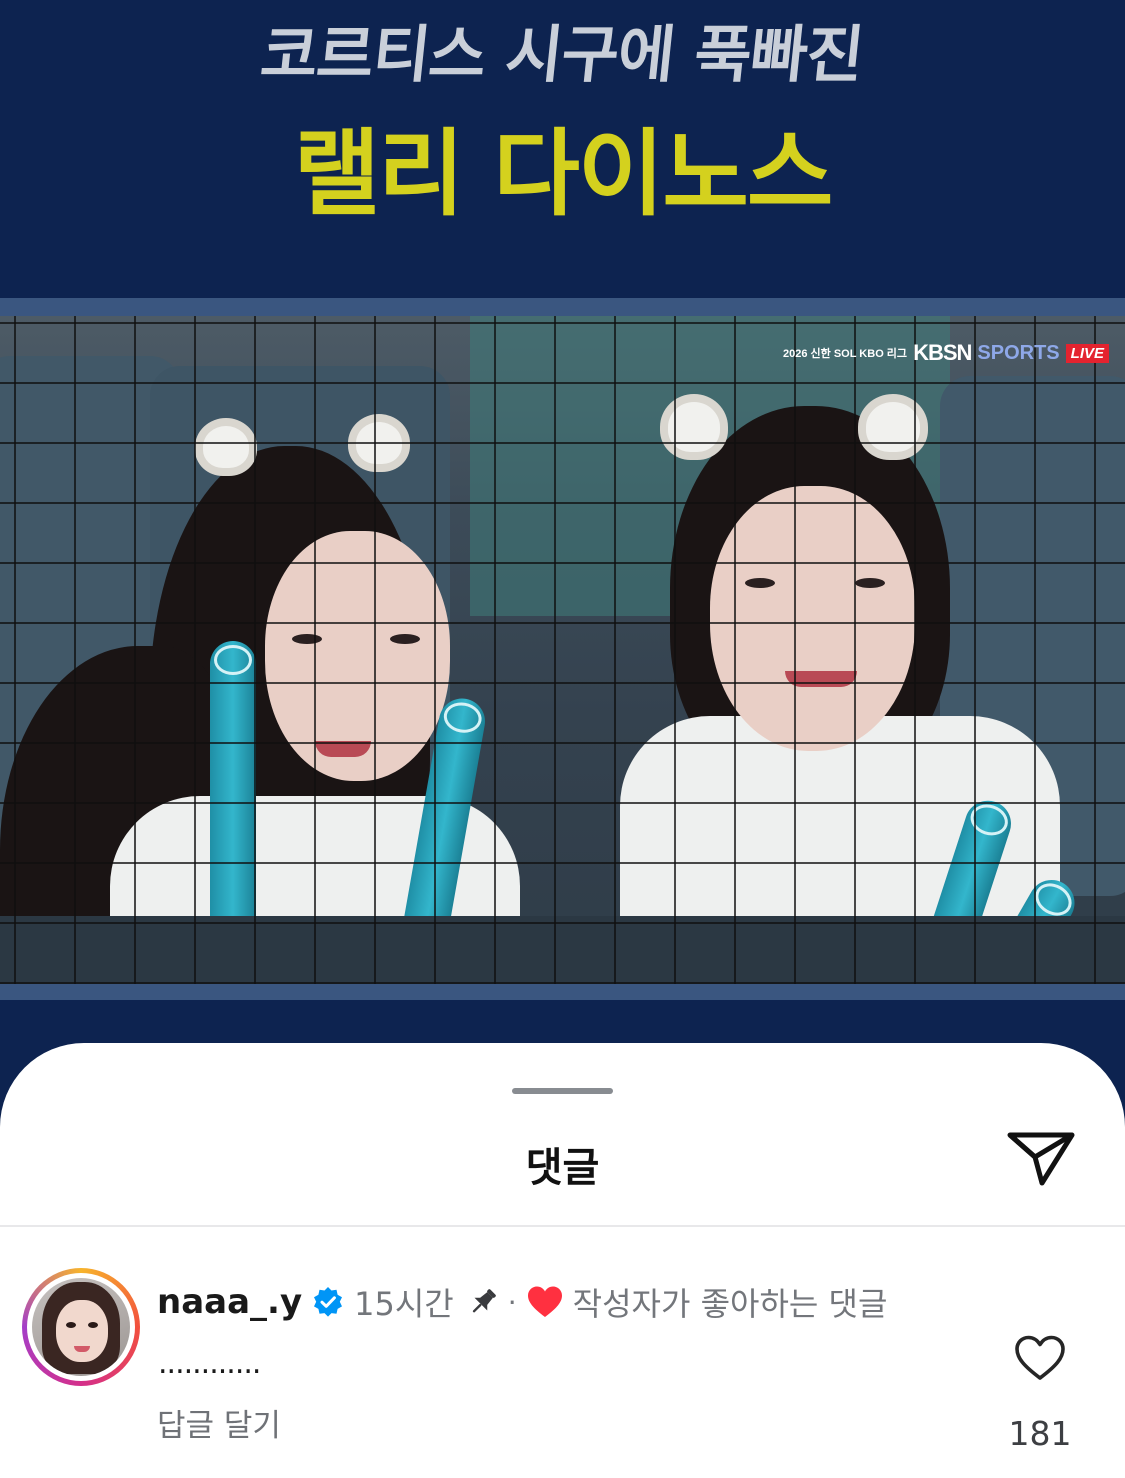 This screenshot has height=1478, width=1125. I want to click on sheet-title: 댓글, so click(562, 1168).